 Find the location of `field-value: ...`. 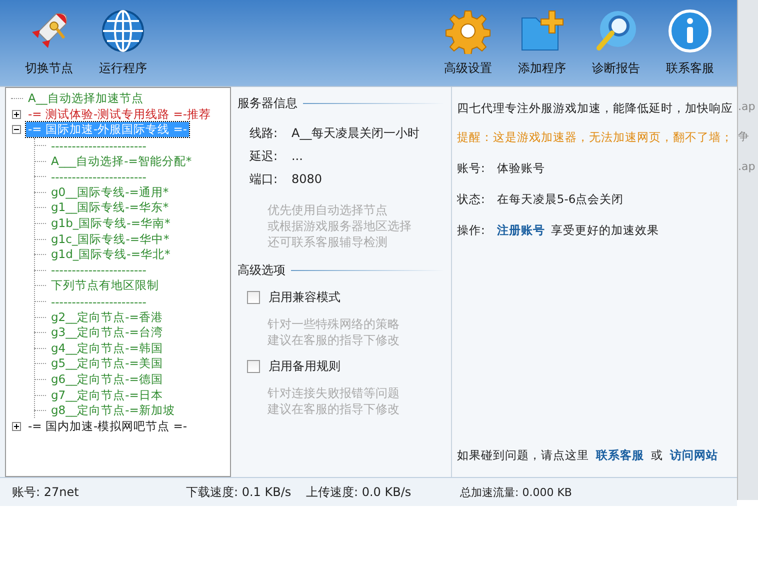

field-value: ... is located at coordinates (297, 156).